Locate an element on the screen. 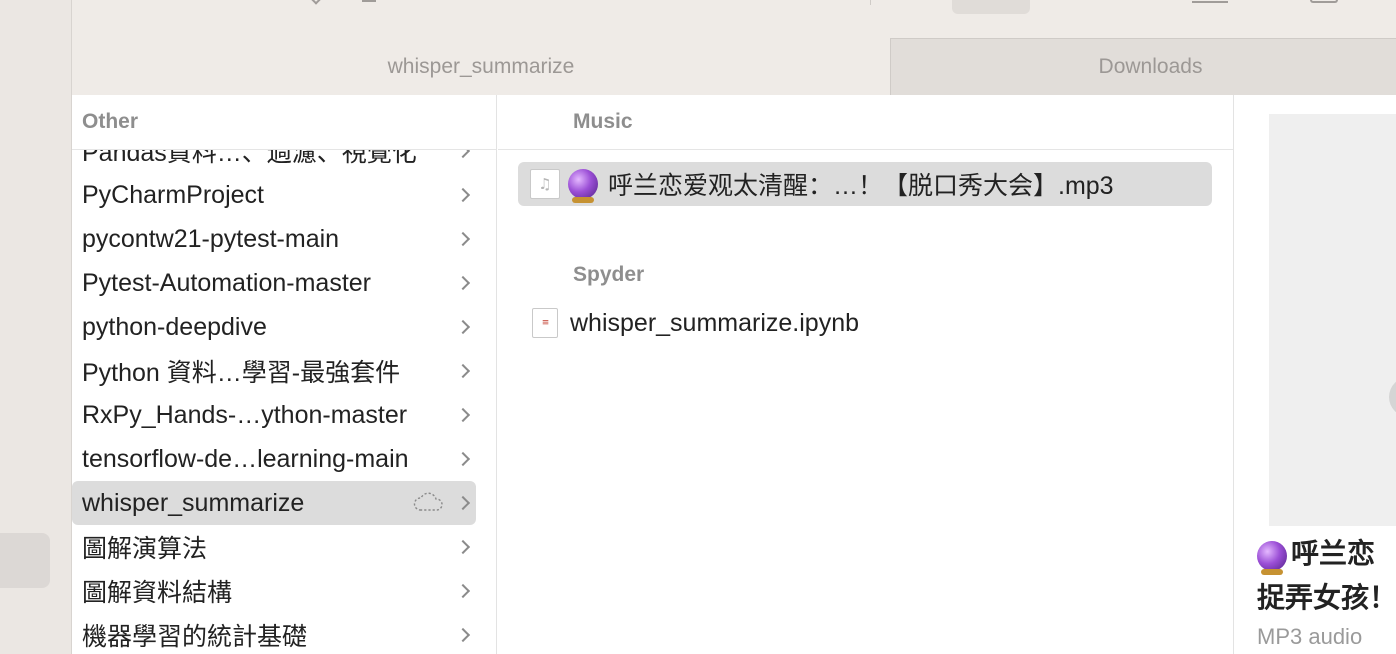 The height and width of the screenshot is (654, 1396). folder-label: 圖解資料結構 is located at coordinates (157, 593).